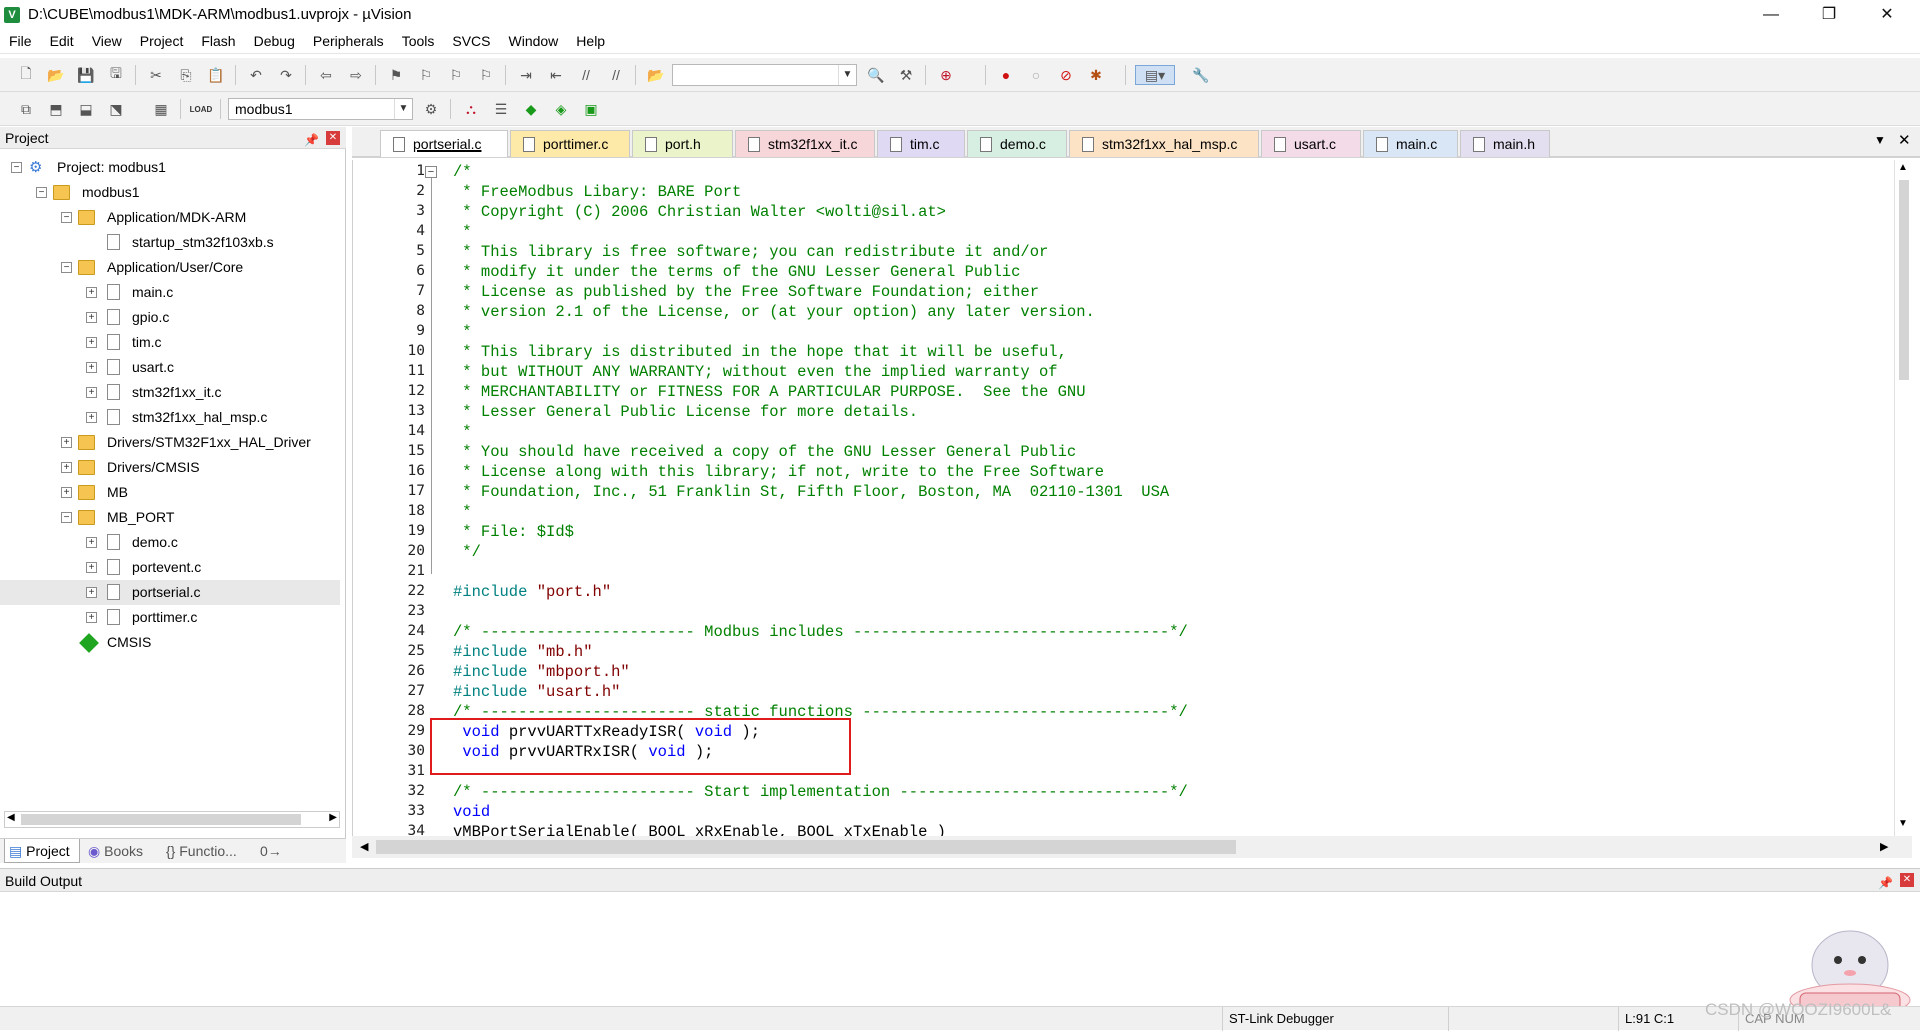 The image size is (1920, 1031). I want to click on unindent-icon: ⇤, so click(556, 75).